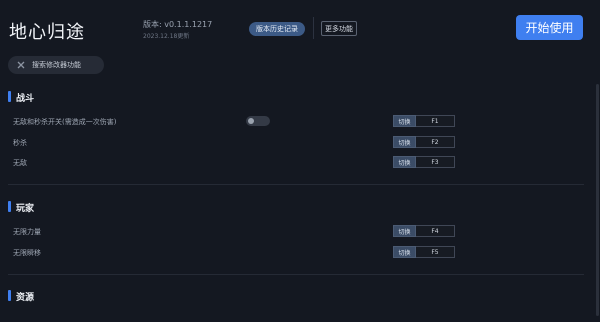  Describe the element at coordinates (178, 24) in the screenshot. I see `version-label: 版本: v0.1.1.1217` at that location.